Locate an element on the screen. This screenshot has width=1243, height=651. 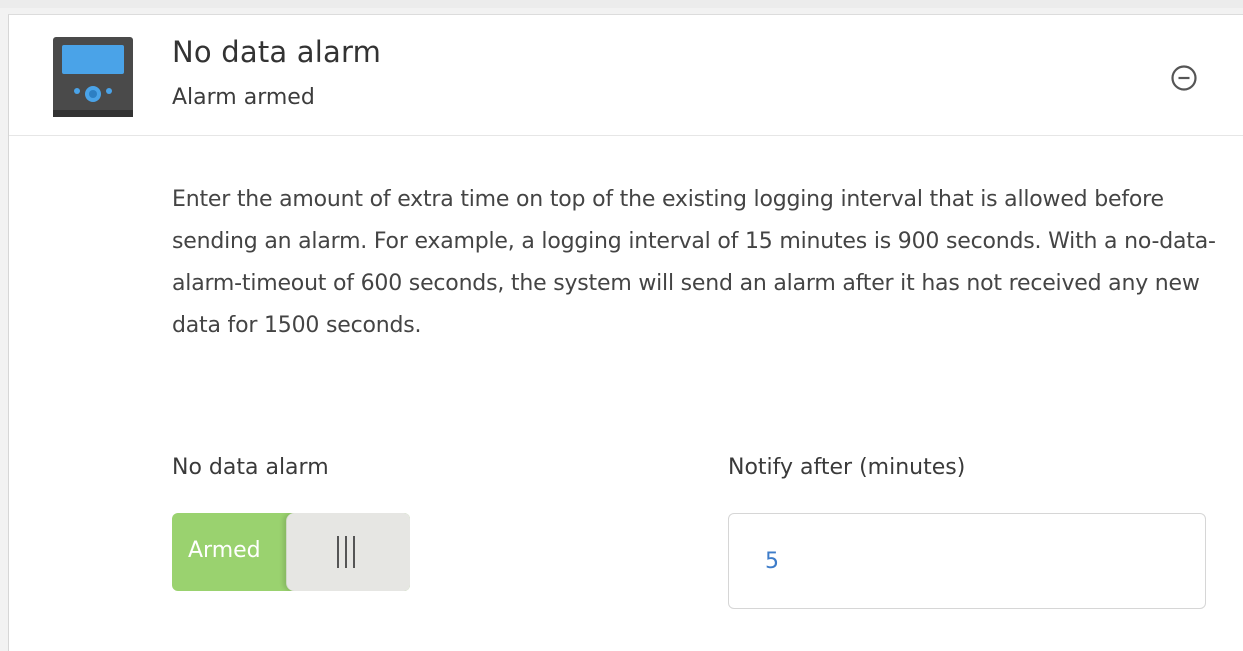
panel-title: No data alarm is located at coordinates (277, 52).